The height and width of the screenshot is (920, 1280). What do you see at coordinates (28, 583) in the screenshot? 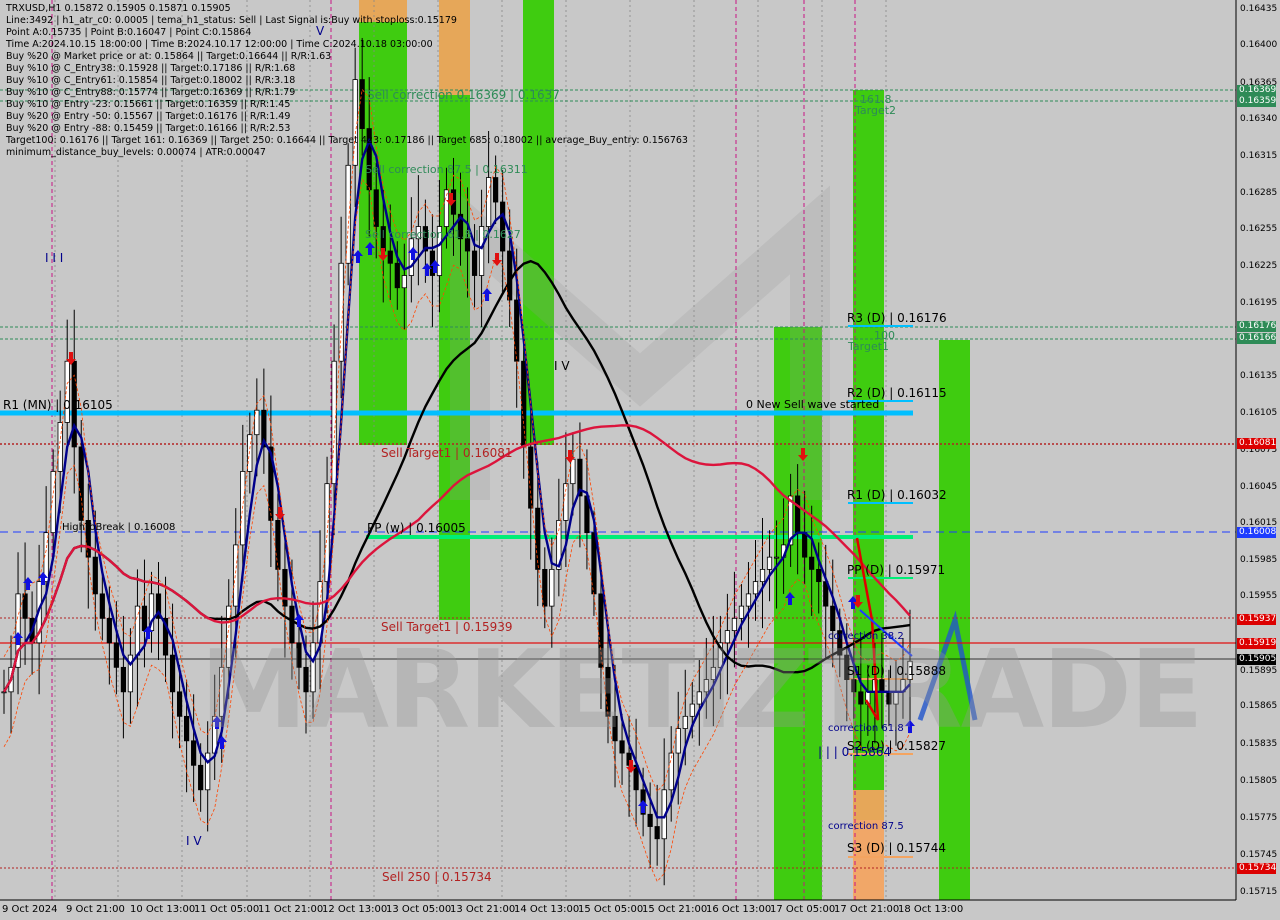
I see `buy-arrow-icon` at bounding box center [28, 583].